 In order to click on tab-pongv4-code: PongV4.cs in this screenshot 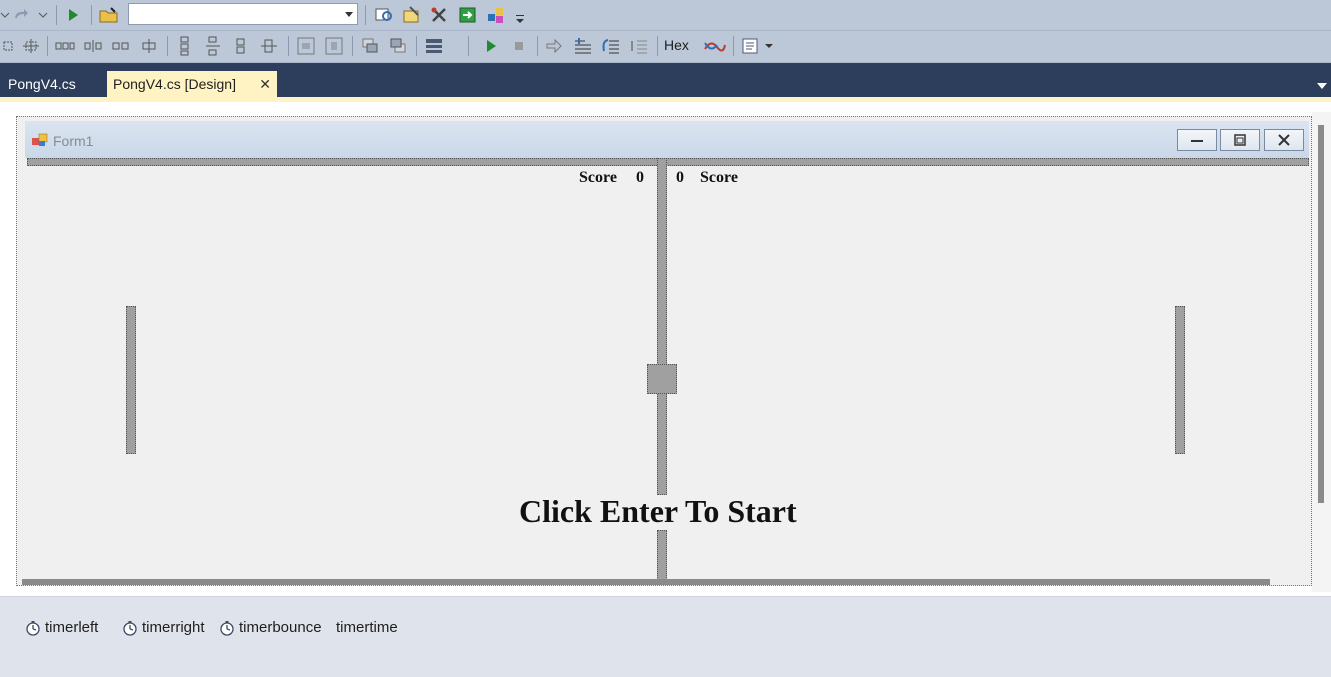, I will do `click(42, 84)`.